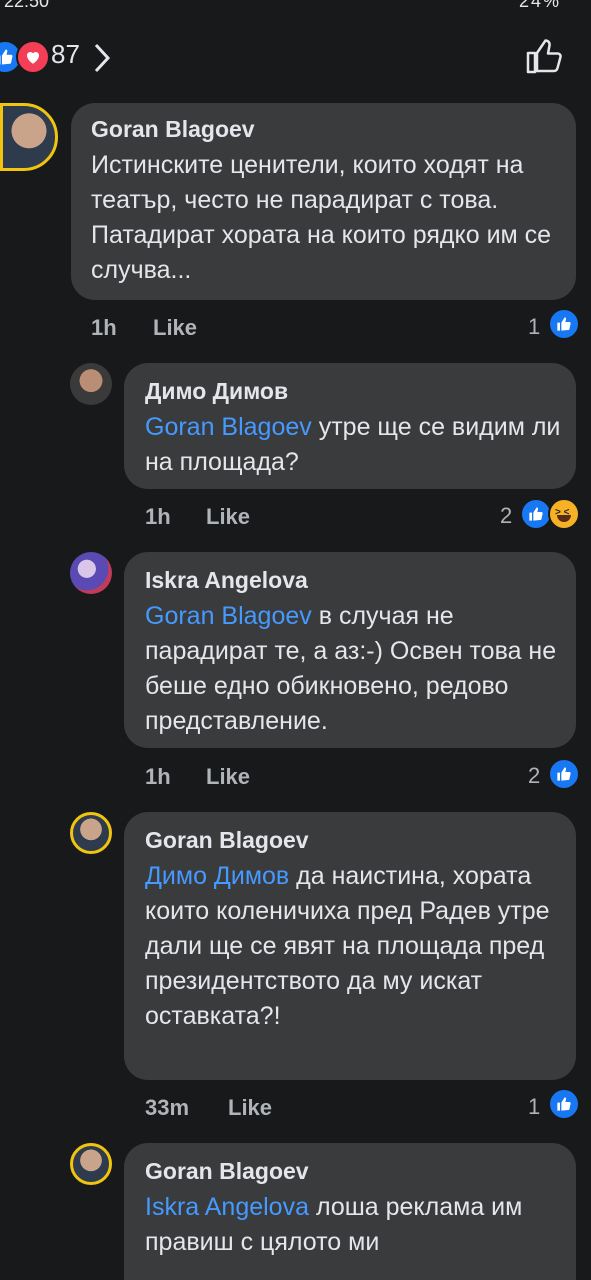 This screenshot has height=1280, width=591. I want to click on haha-icon: > <, so click(564, 514).